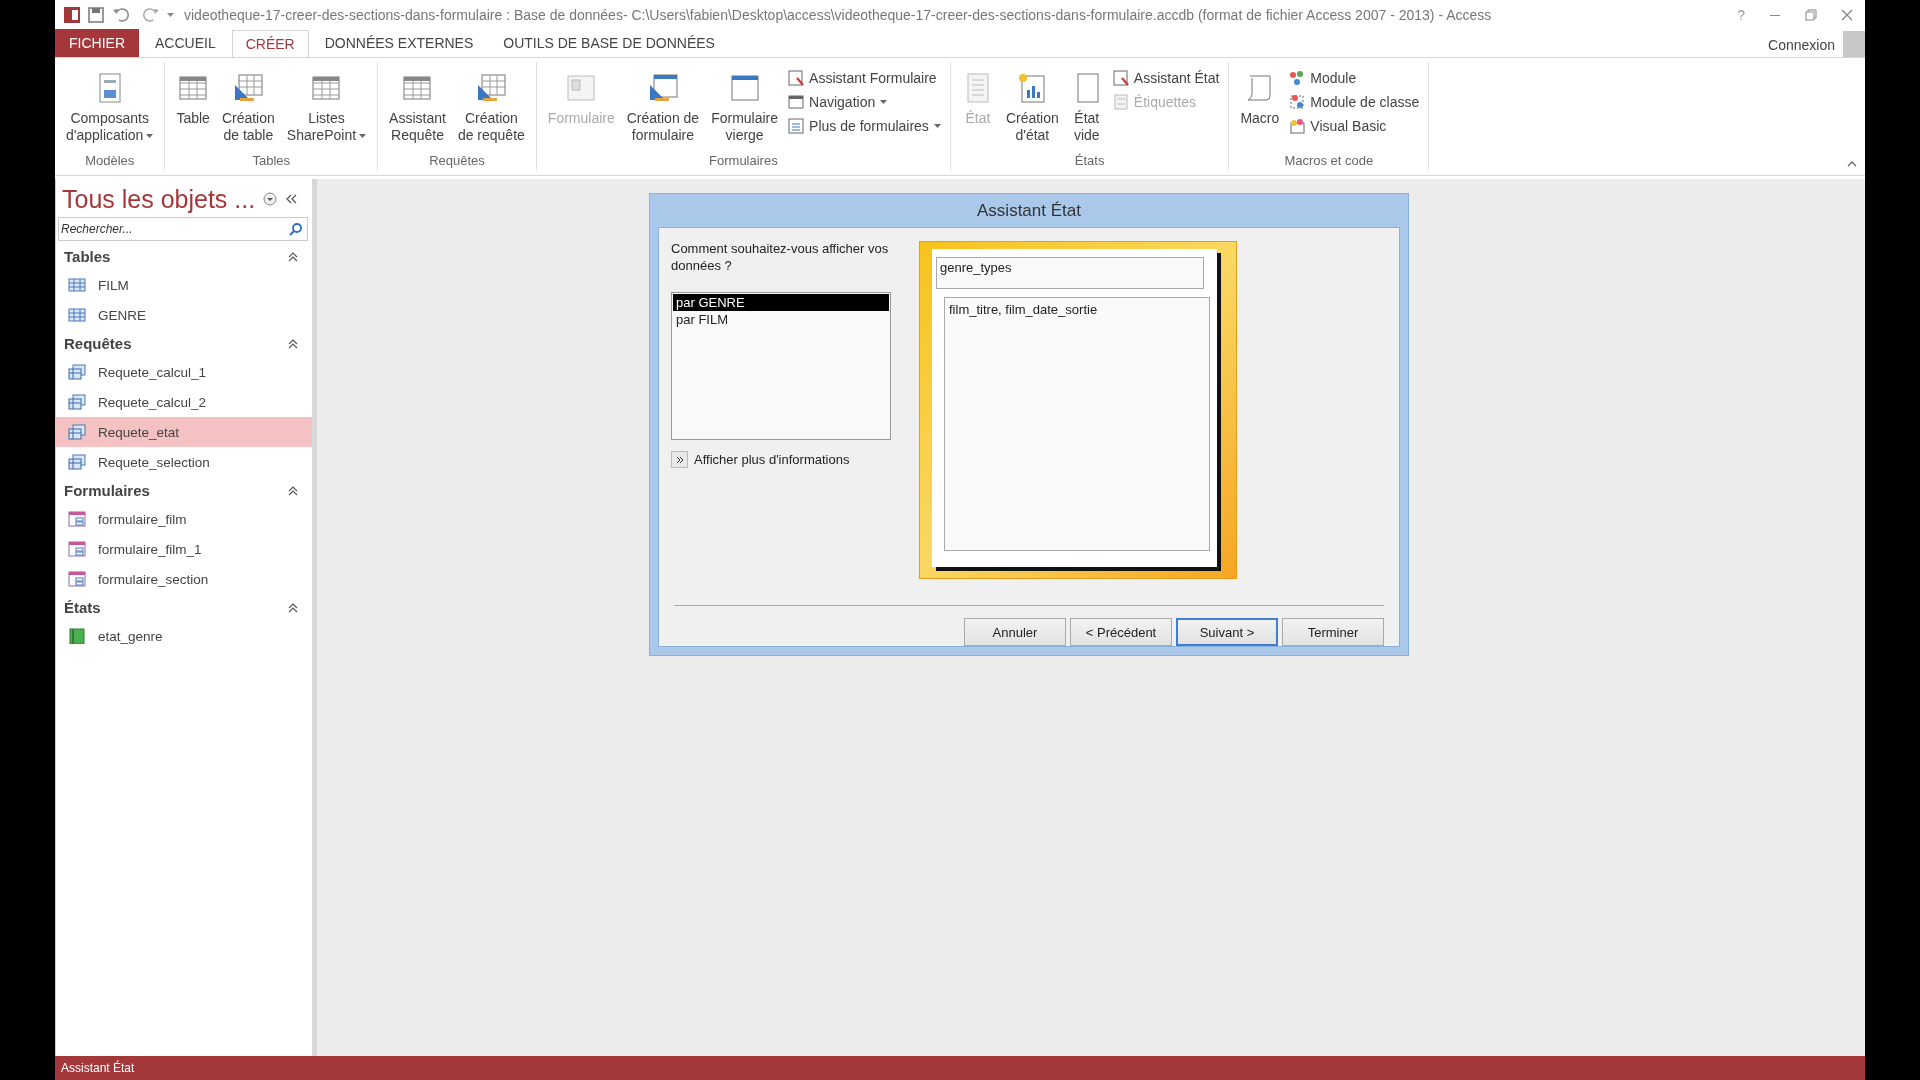  Describe the element at coordinates (98, 1068) in the screenshot. I see `status-text: Assistant État` at that location.